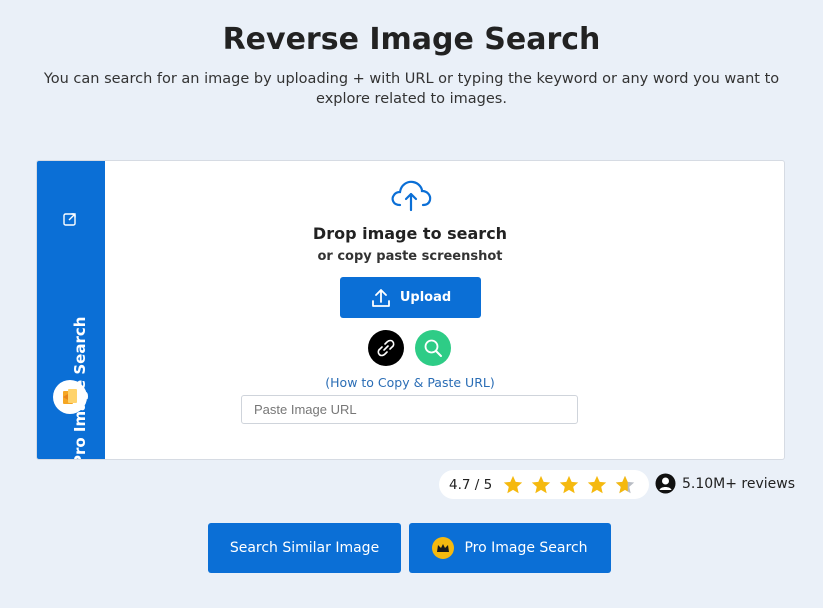  I want to click on reviews-count: 5.10M+ reviews, so click(725, 483).